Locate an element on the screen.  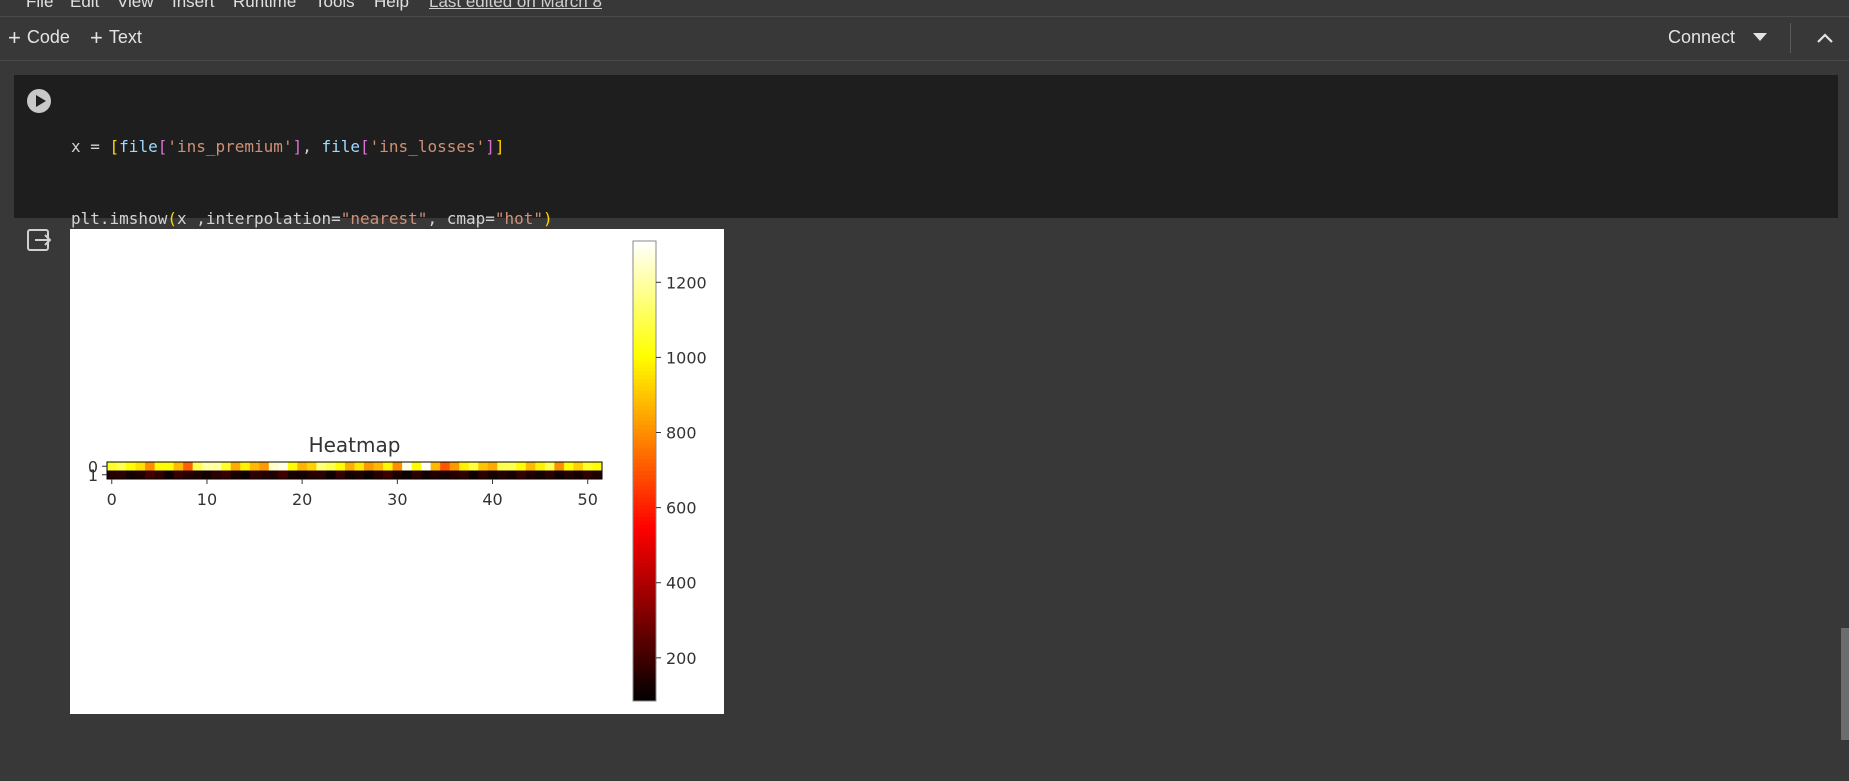
code-string: "nearest" is located at coordinates (384, 218).